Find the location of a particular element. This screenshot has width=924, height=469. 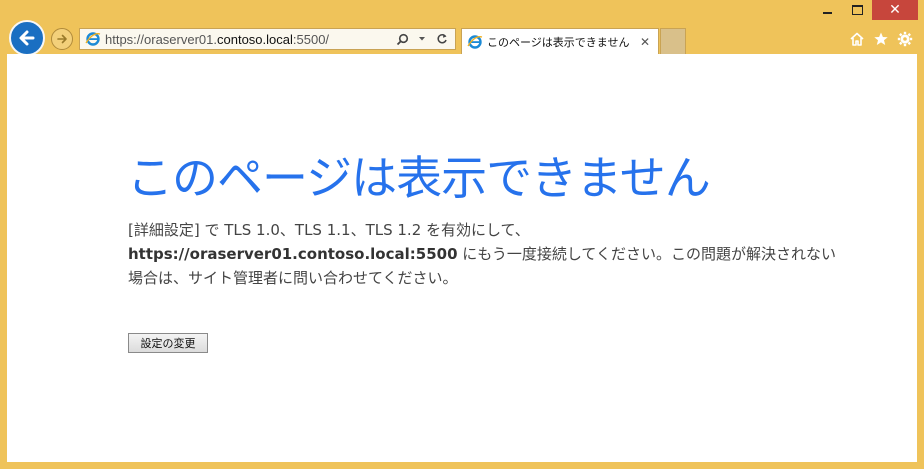

dropdown-icon is located at coordinates (422, 39).